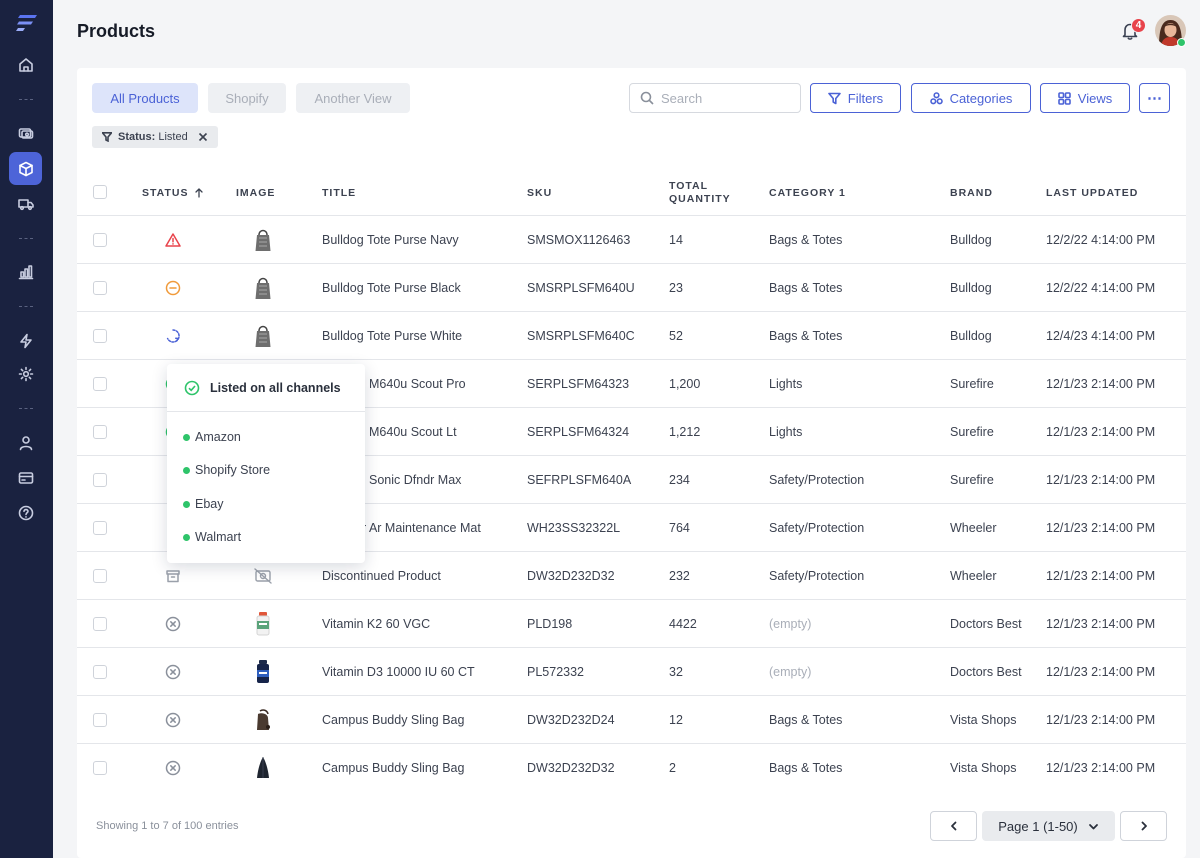 The image size is (1200, 858). Describe the element at coordinates (25, 373) in the screenshot. I see `settings-gear-icon` at that location.